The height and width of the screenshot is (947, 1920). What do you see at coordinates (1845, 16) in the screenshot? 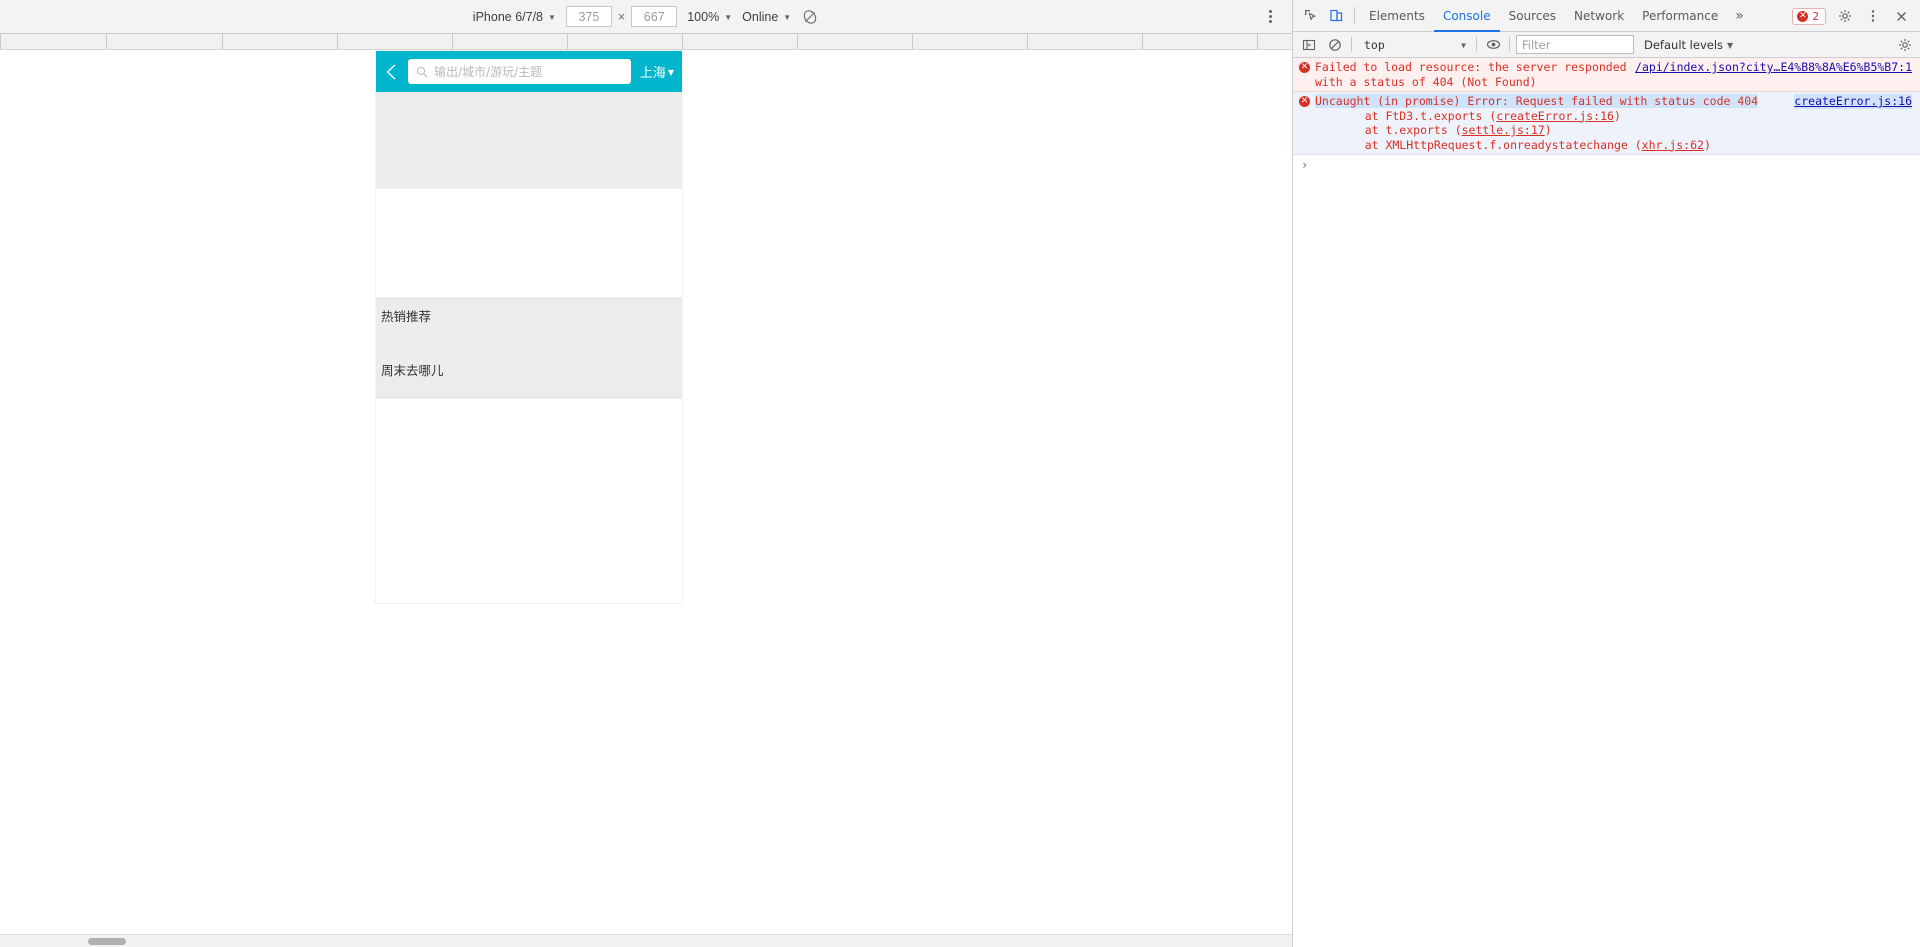
I see `settings-gear-icon` at bounding box center [1845, 16].